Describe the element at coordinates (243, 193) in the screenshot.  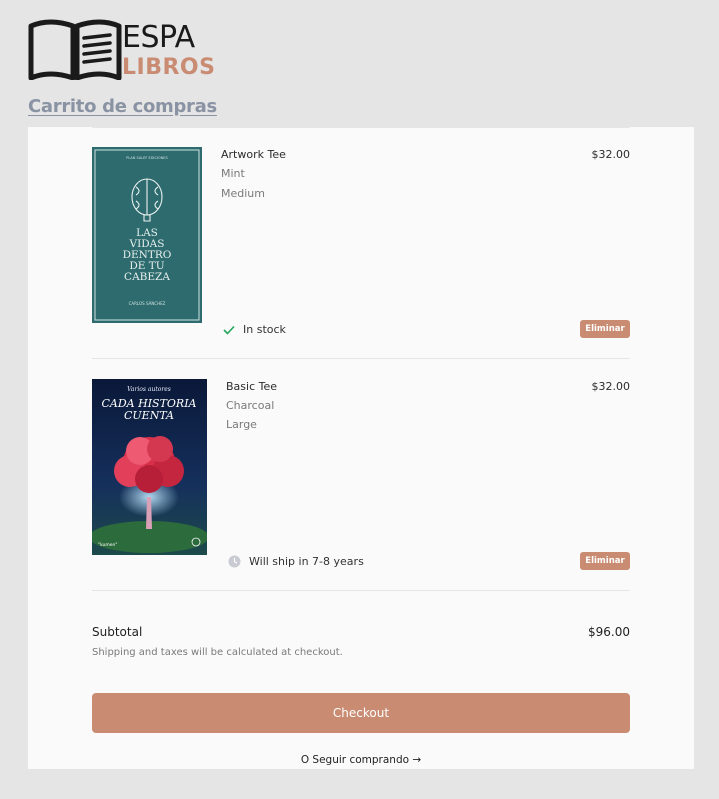
I see `item-size: Medium` at that location.